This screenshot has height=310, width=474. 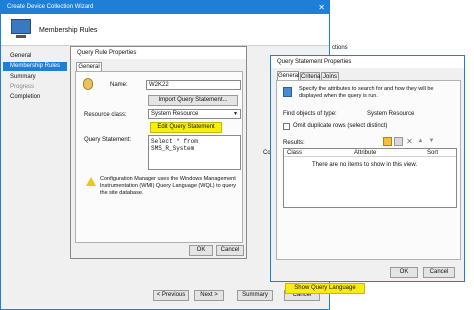 I want to click on wizard-title: Create Device Collection Wizard, so click(x=50, y=7).